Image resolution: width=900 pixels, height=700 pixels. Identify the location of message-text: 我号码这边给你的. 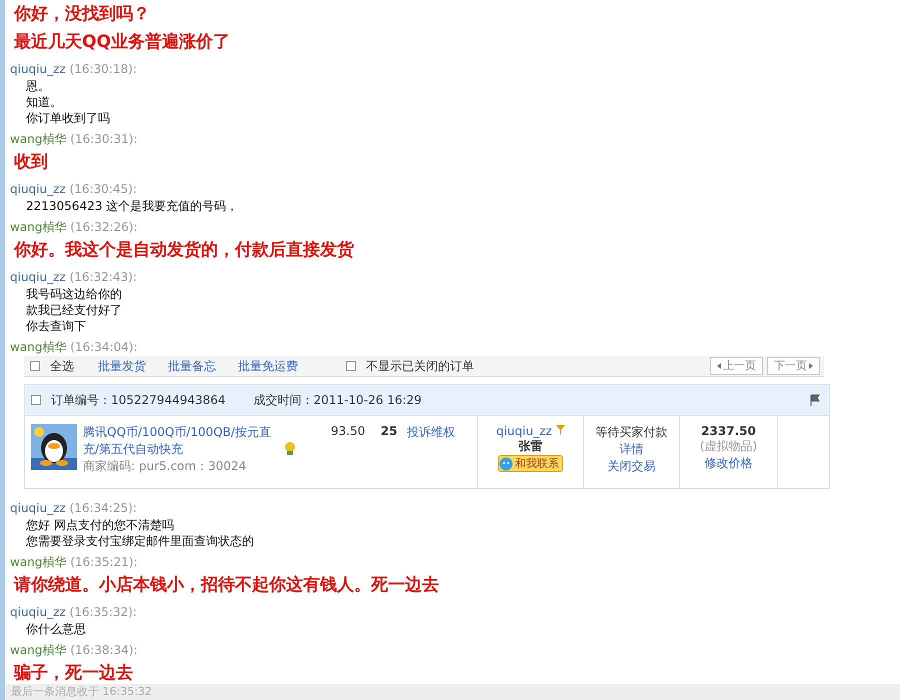
(73, 294).